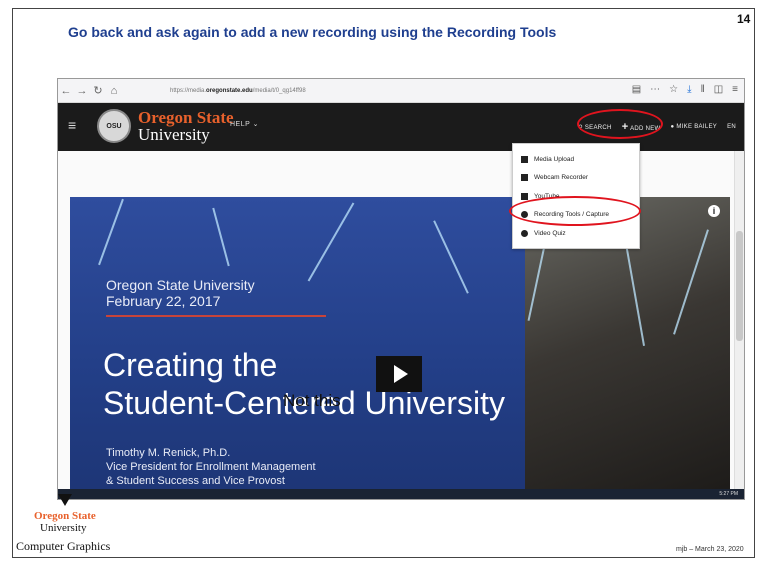 The width and height of the screenshot is (761, 562). I want to click on scrollbar-thumb, so click(739, 286).